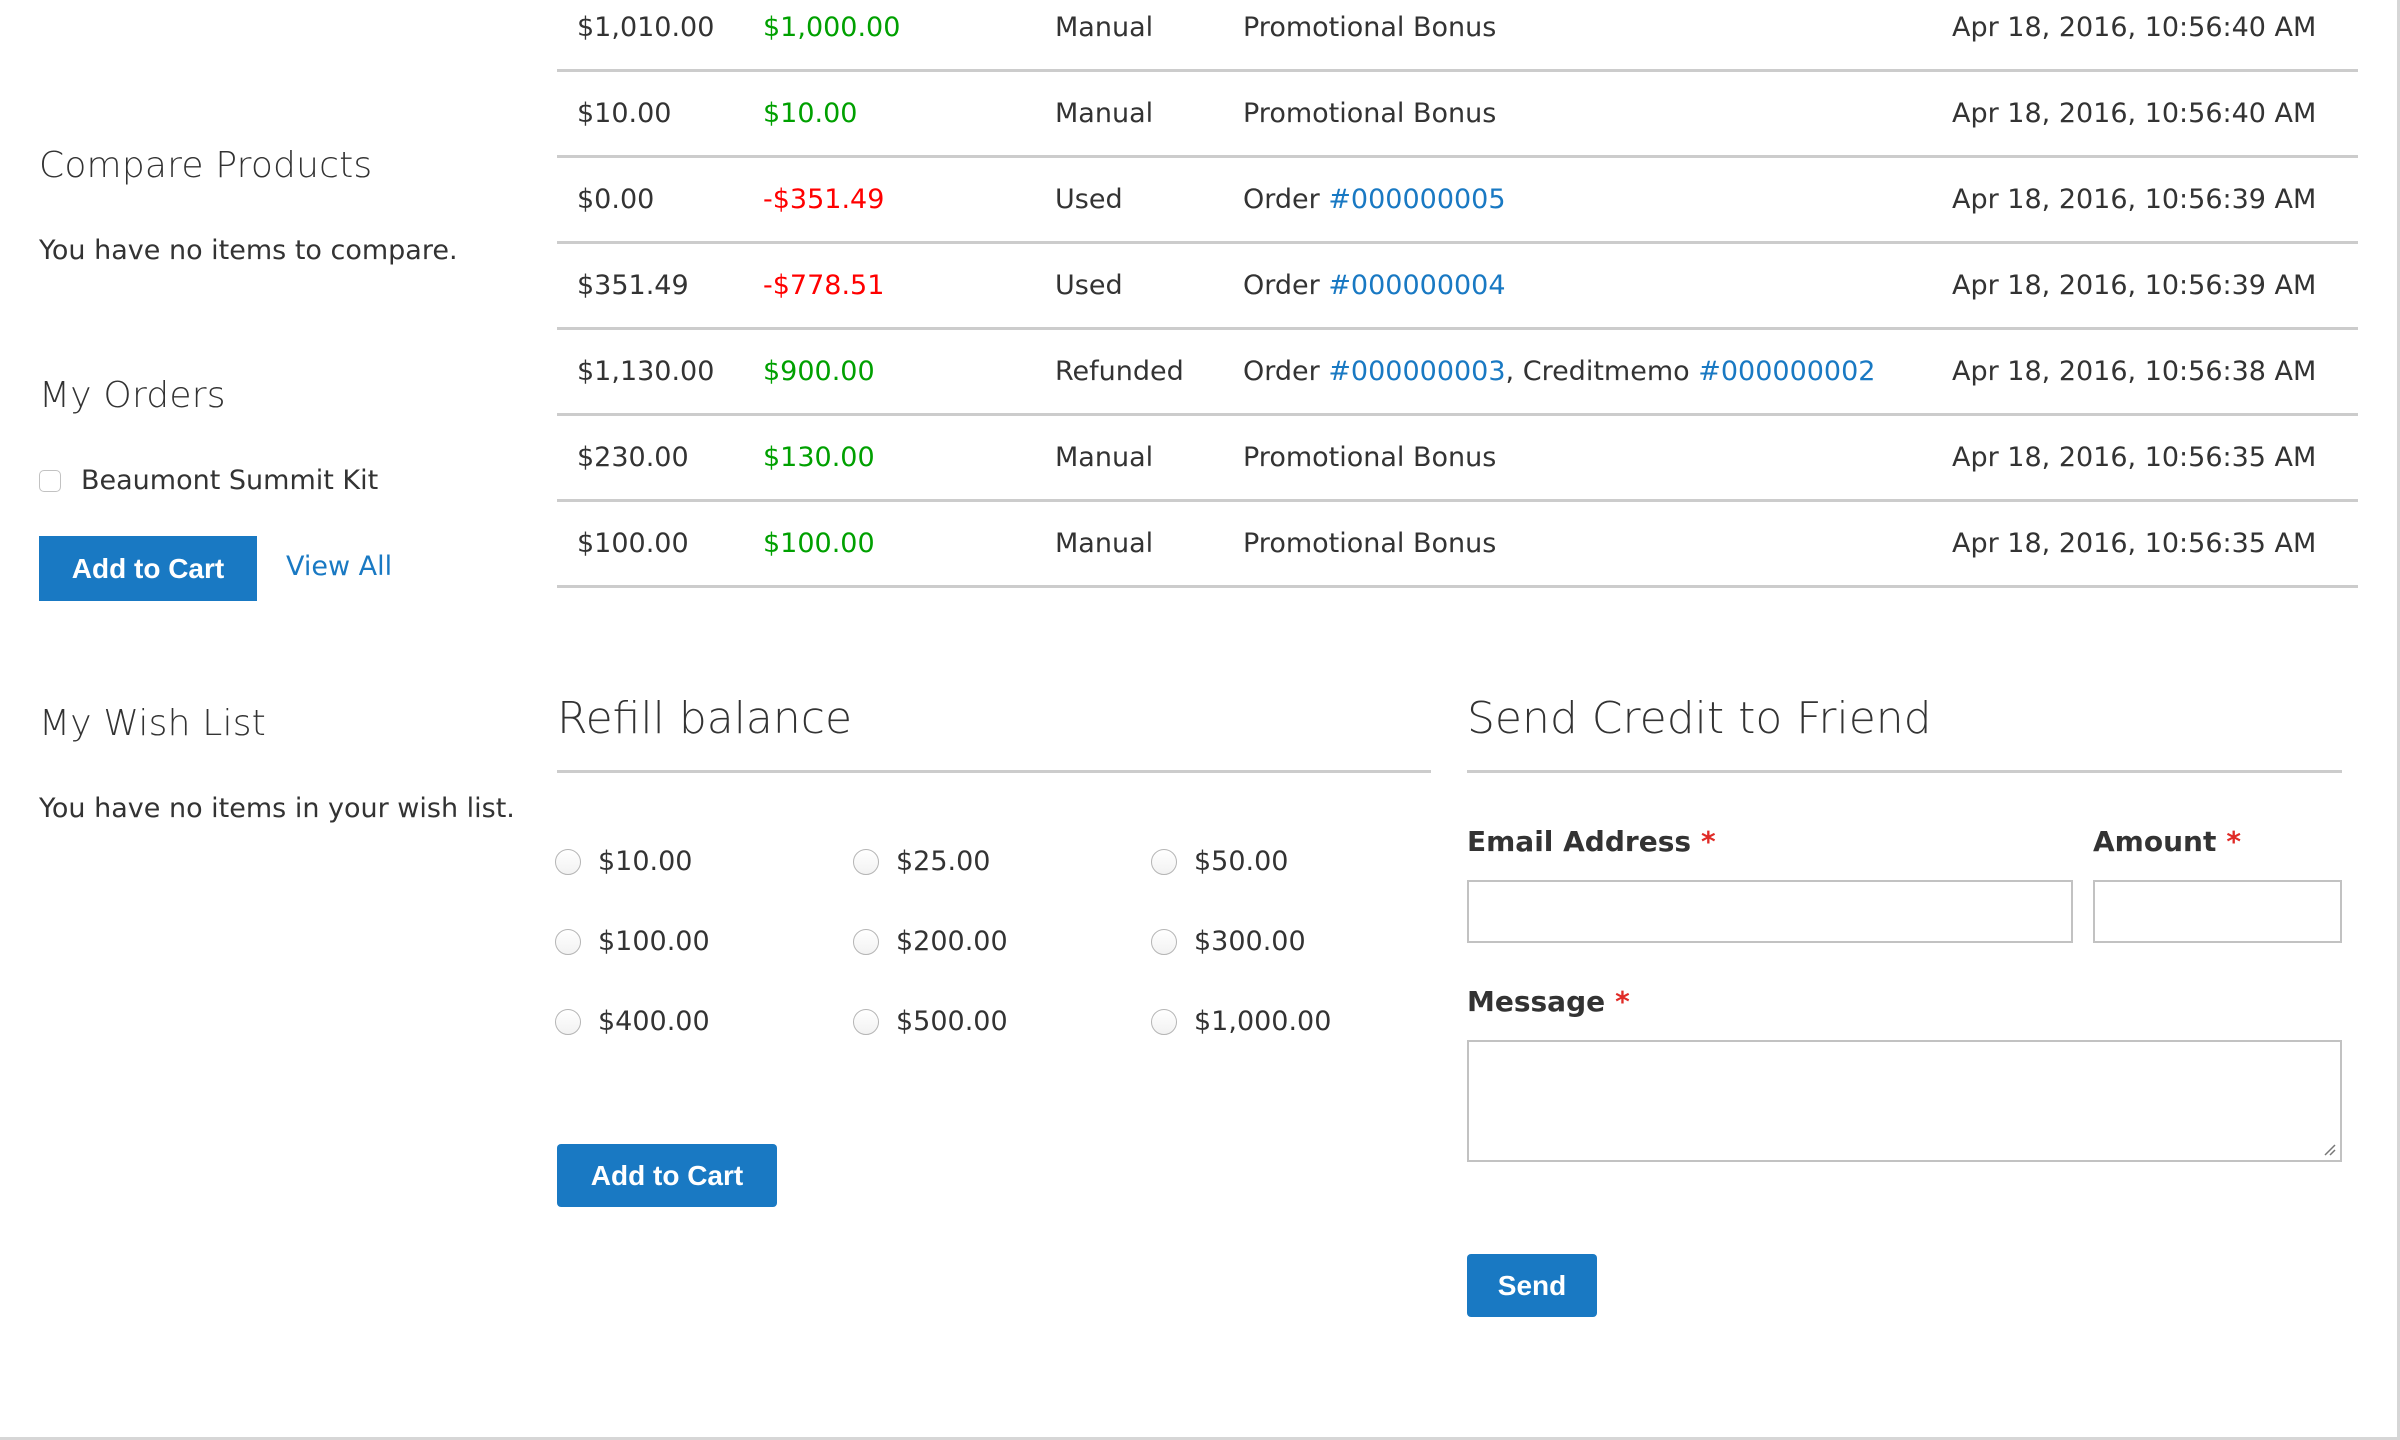 This screenshot has height=1440, width=2400. Describe the element at coordinates (148, 568) in the screenshot. I see `sidebar-add-to-cart-button: Add to Cart` at that location.